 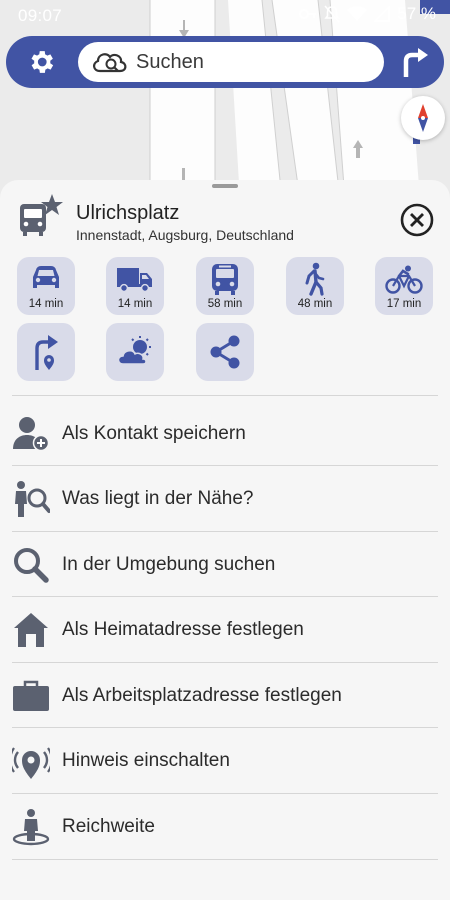 I want to click on travel-mode-walk-button: 48 min, so click(x=315, y=286).